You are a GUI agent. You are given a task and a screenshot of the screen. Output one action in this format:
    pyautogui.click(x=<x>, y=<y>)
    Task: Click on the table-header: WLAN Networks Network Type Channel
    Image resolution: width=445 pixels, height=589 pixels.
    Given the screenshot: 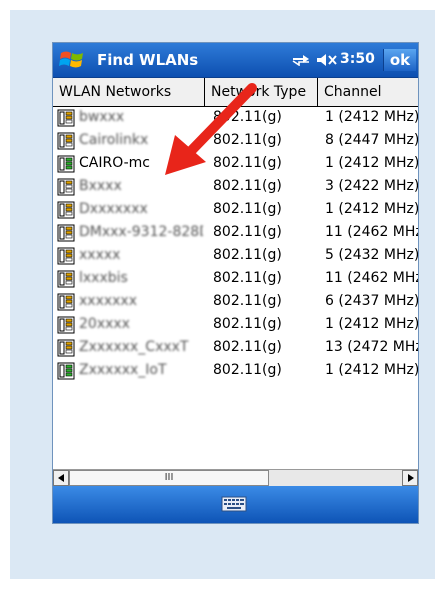 What is the action you would take?
    pyautogui.click(x=235, y=92)
    